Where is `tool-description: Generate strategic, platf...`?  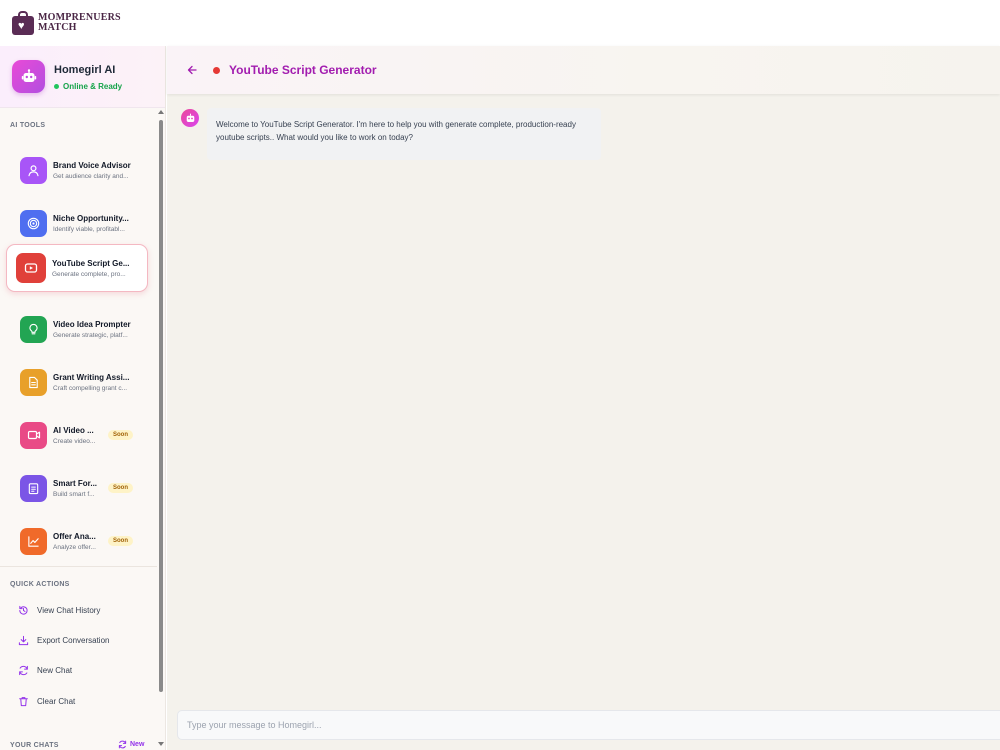 tool-description: Generate strategic, platf... is located at coordinates (90, 335).